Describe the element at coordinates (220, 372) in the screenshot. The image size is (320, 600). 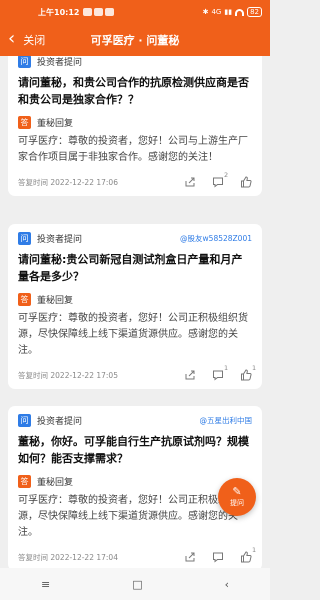
I see `comment-icon: 1` at that location.